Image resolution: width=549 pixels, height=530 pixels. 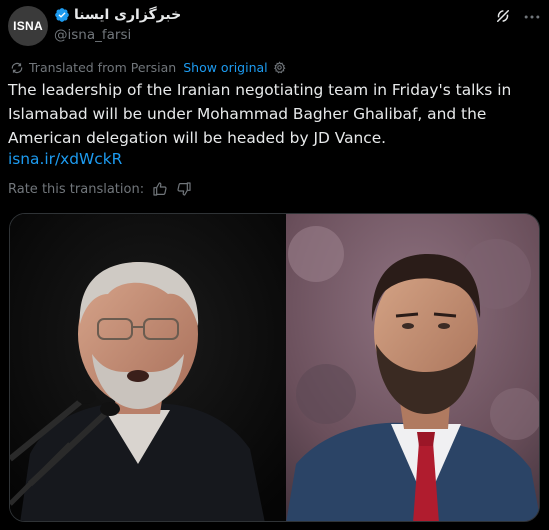 I want to click on translate-icon, so click(x=17, y=67).